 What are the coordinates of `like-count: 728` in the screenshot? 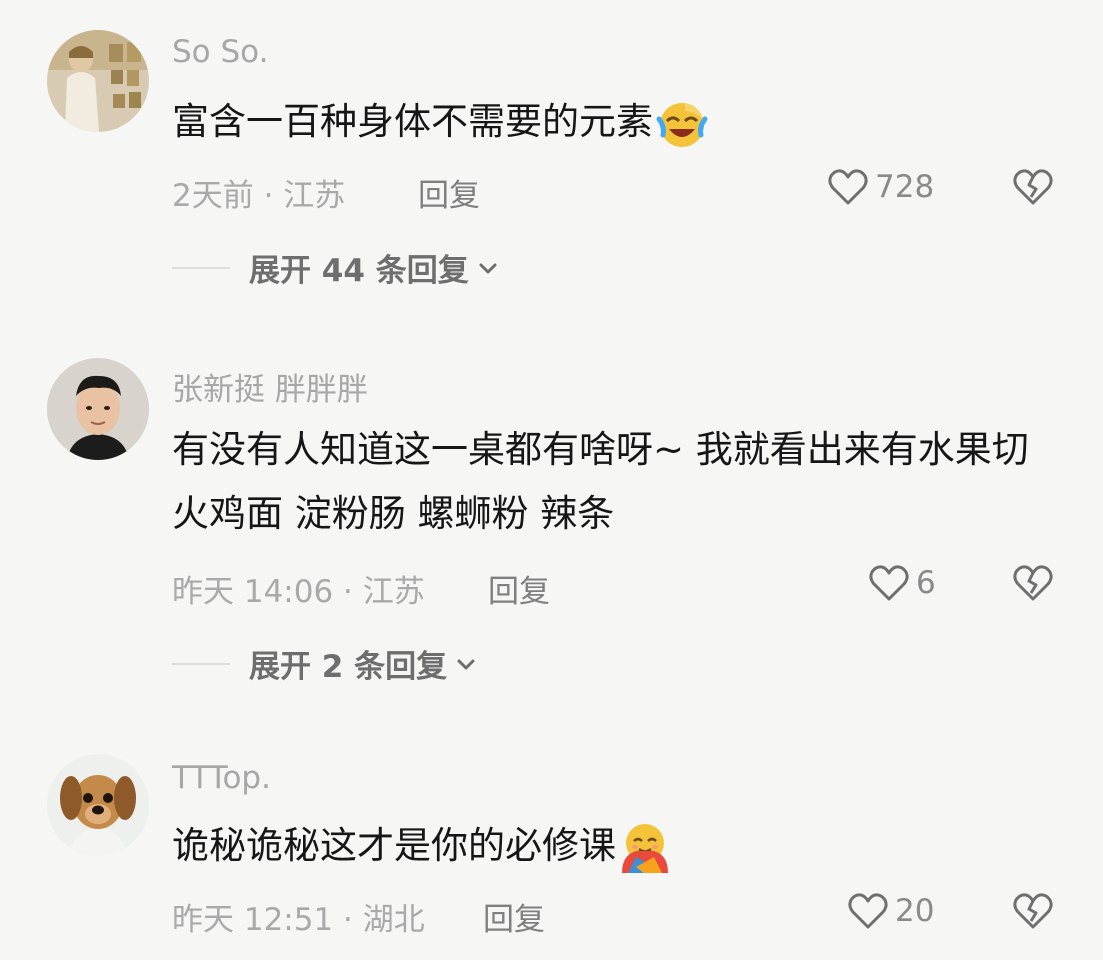 It's located at (905, 187).